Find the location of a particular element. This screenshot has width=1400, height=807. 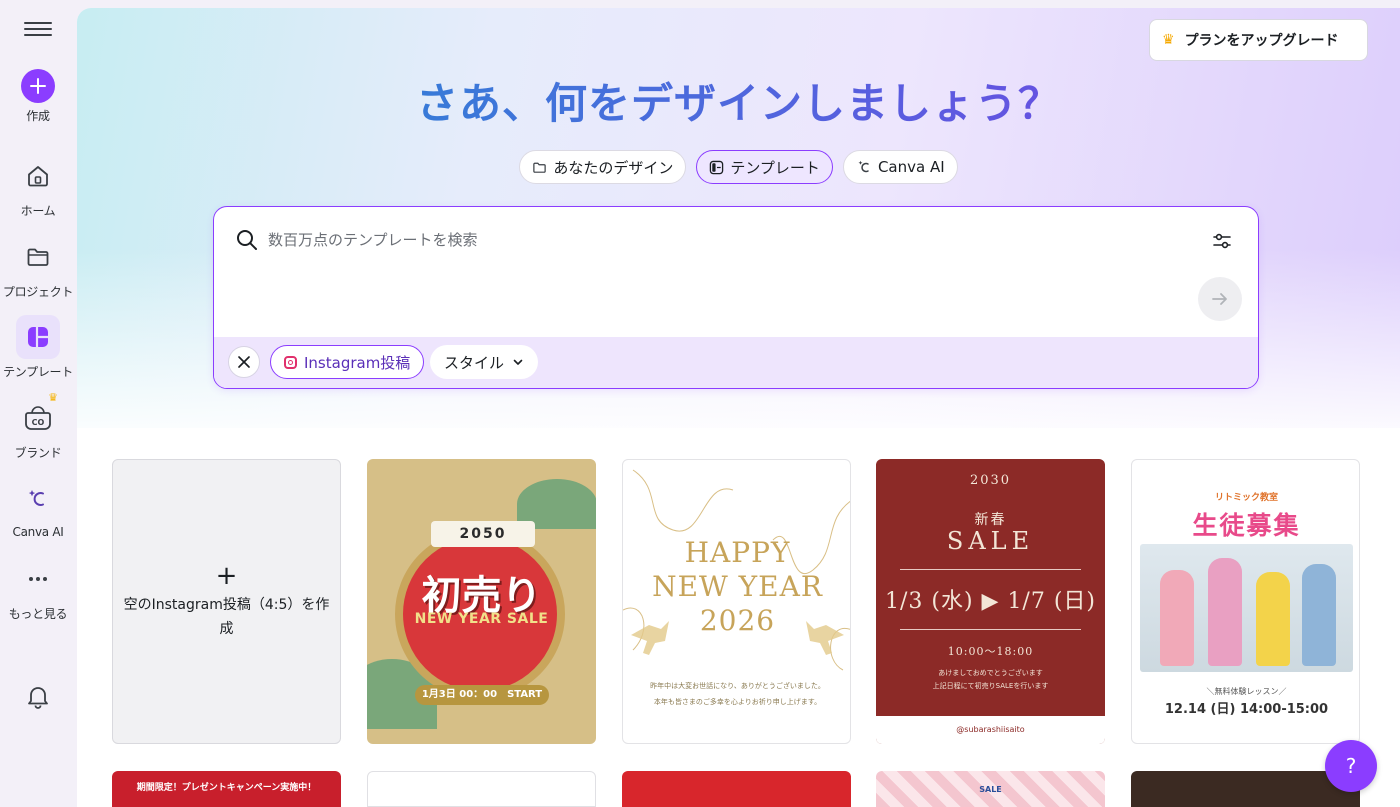

card-greeting: HAPPY NEW YEAR 2026 is located at coordinates (736, 587).